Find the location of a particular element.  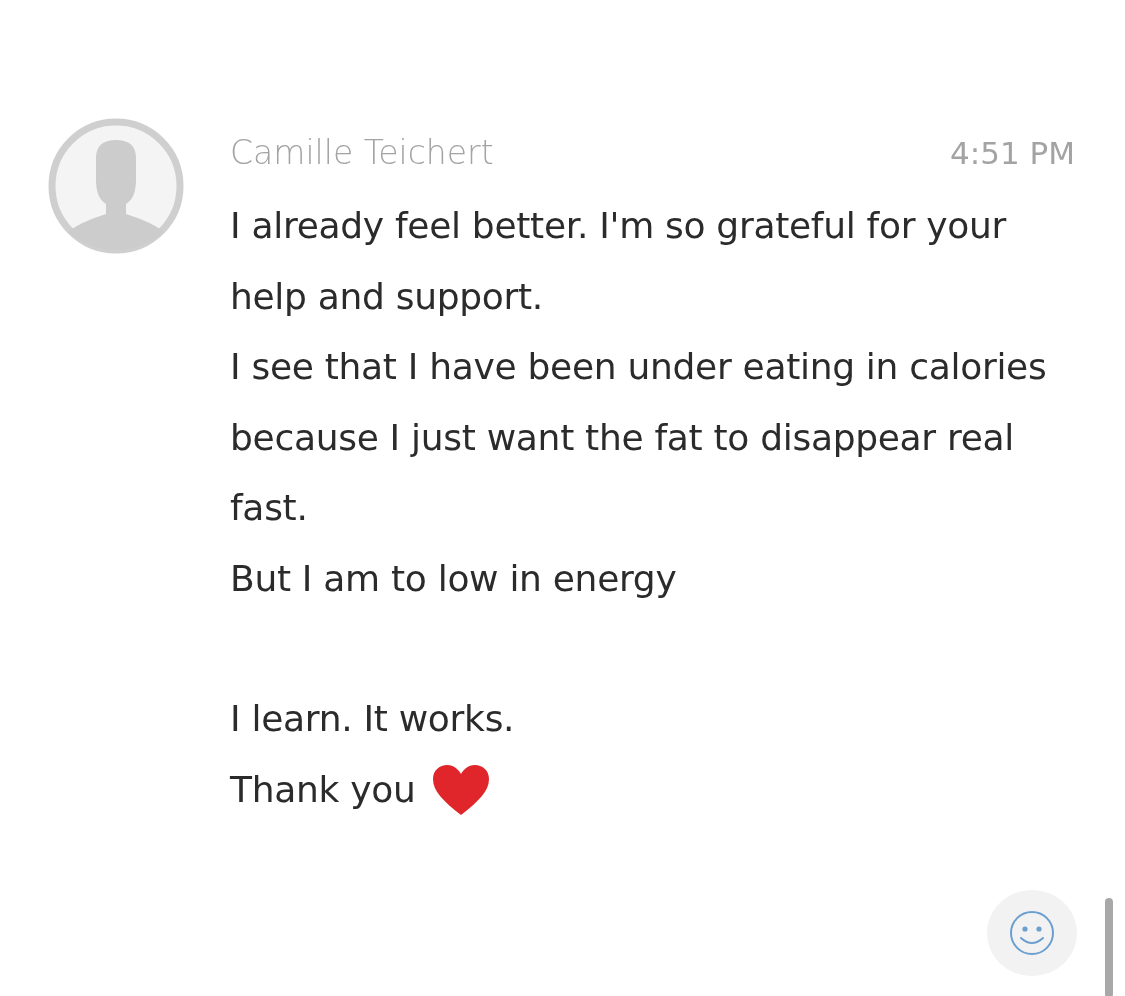

heart-icon is located at coordinates (461, 789).